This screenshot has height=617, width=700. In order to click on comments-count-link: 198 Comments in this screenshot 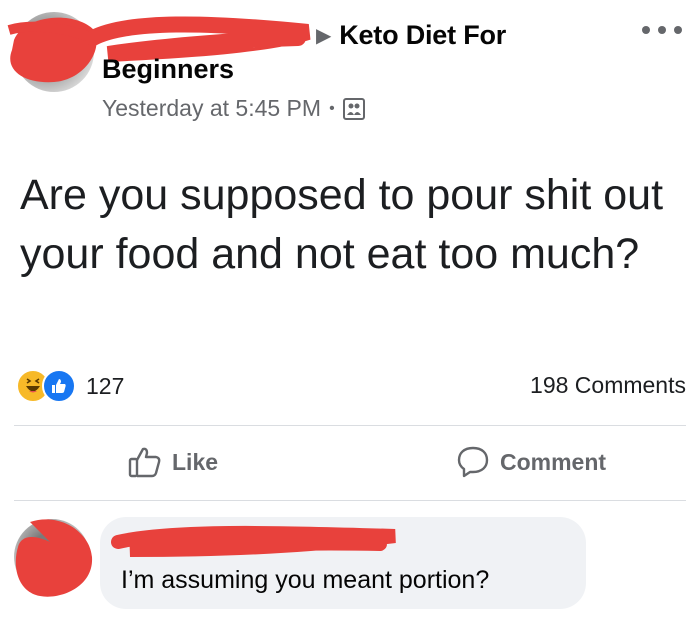, I will do `click(608, 385)`.